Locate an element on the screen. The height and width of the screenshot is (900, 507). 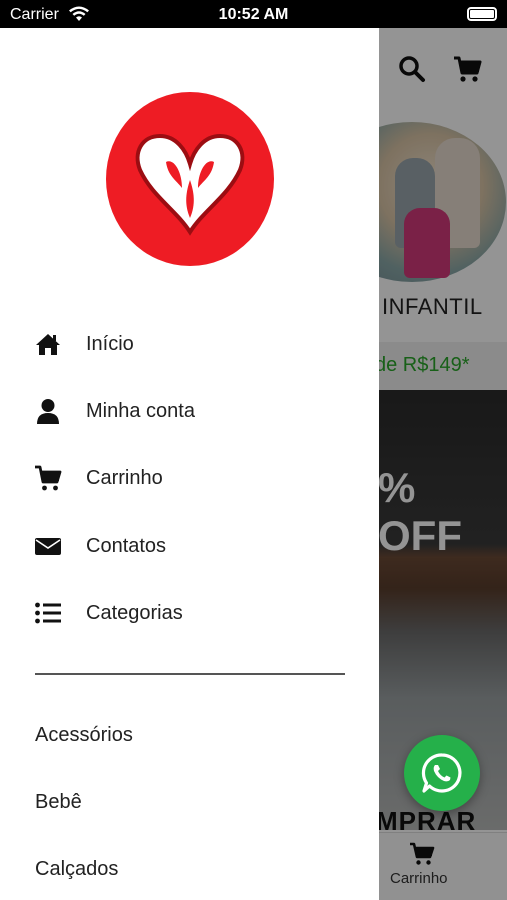
menu-item-carrinho: Carrinho is located at coordinates (189, 478).